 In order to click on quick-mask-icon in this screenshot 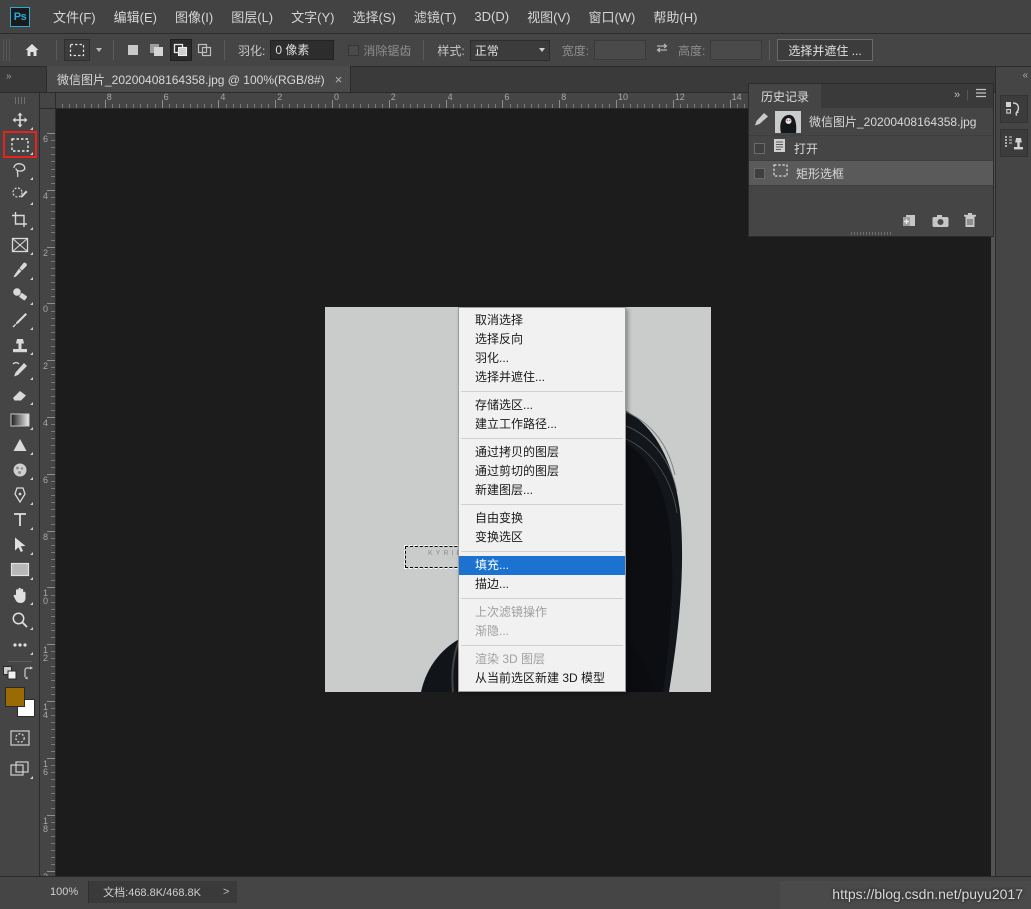, I will do `click(20, 737)`.